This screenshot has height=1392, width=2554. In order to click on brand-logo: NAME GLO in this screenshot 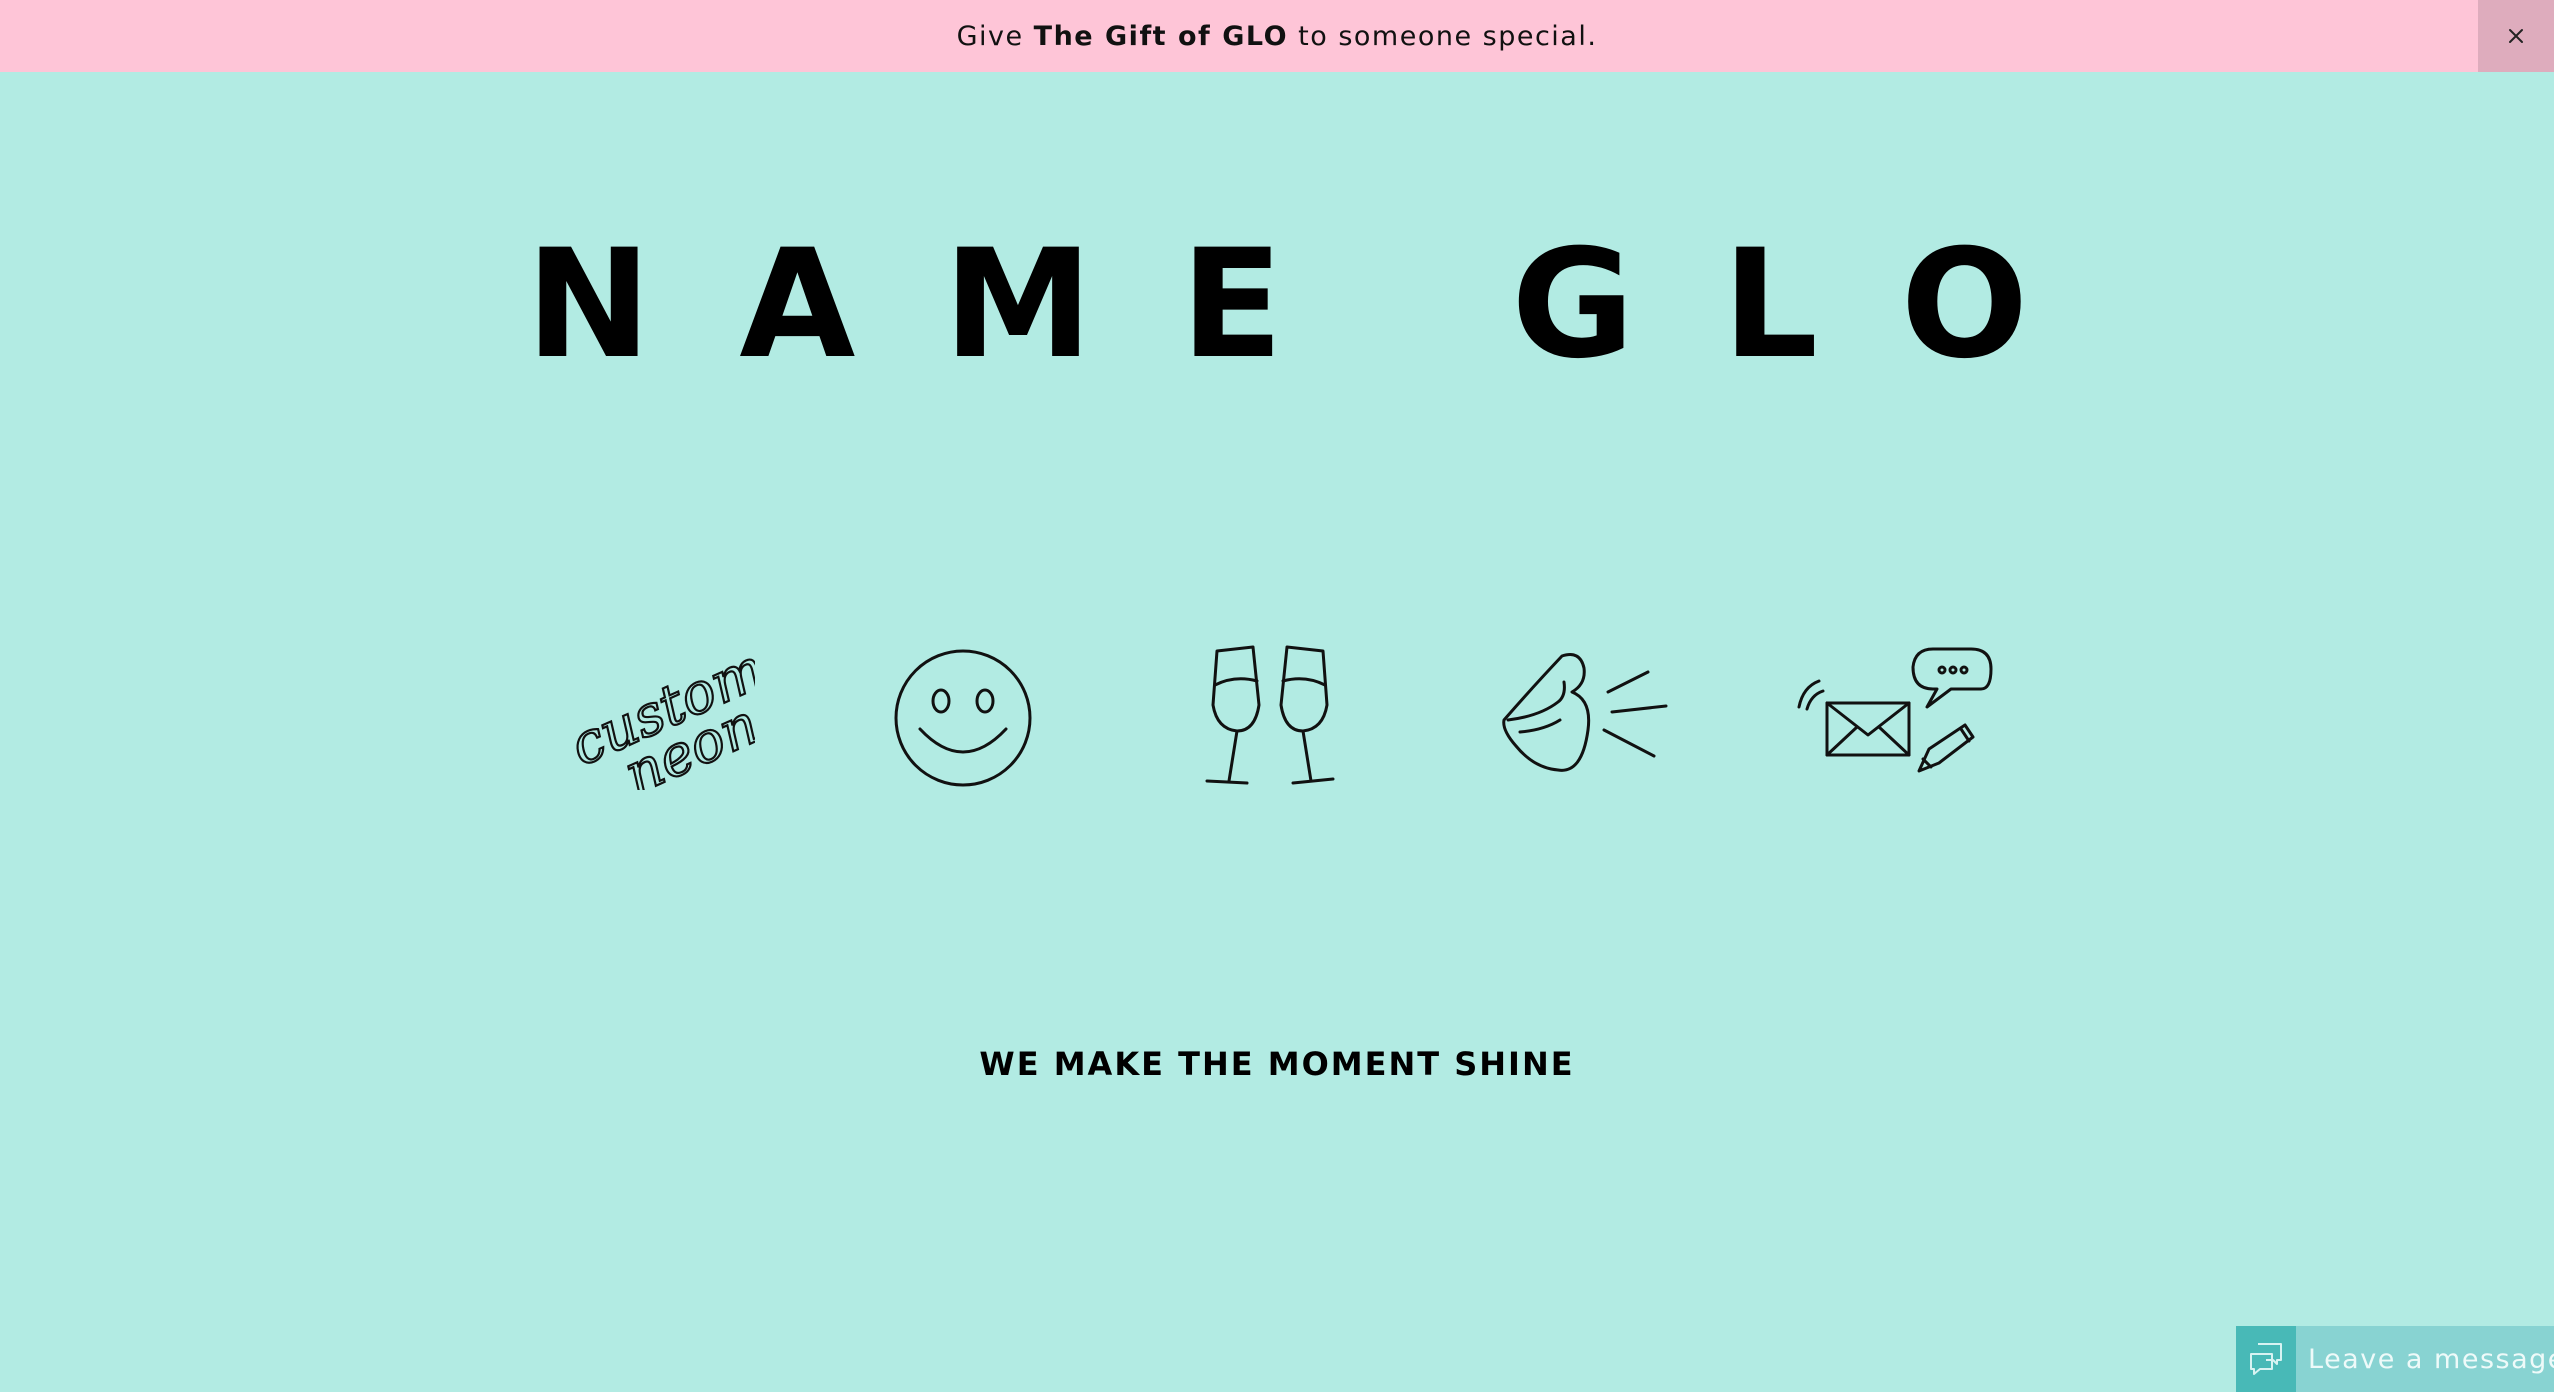, I will do `click(1277, 305)`.